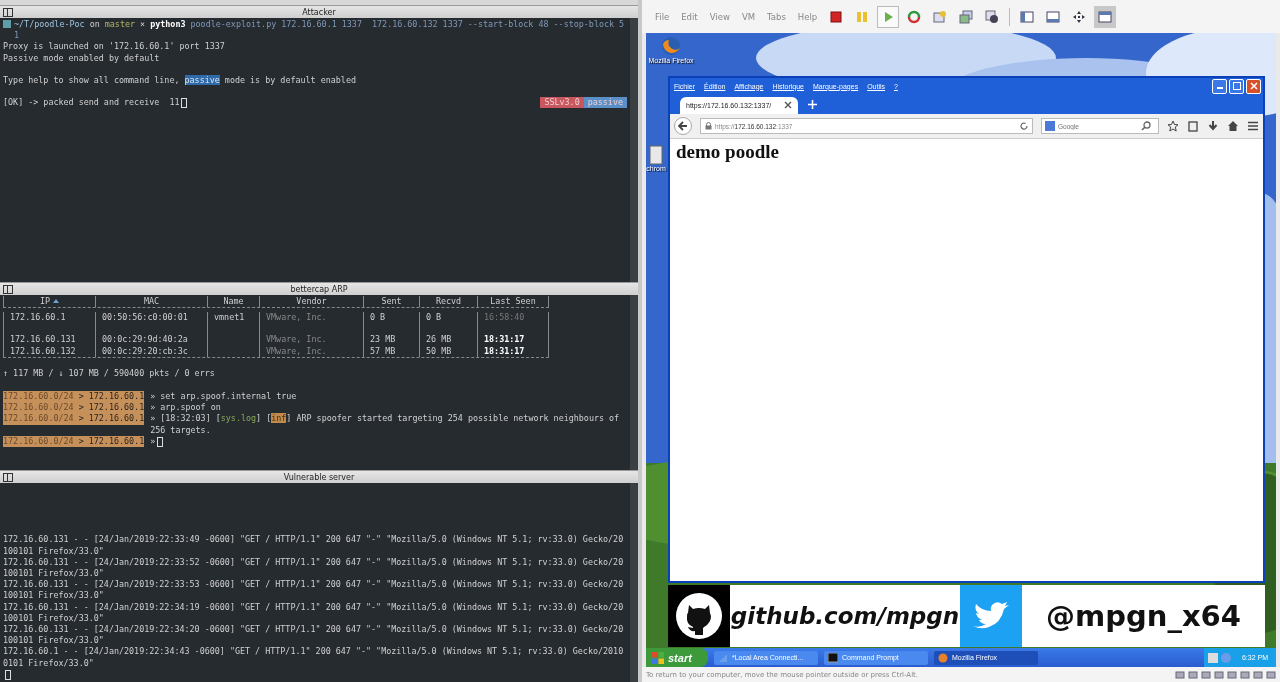 Image resolution: width=1280 pixels, height=682 pixels. Describe the element at coordinates (91, 103) in the screenshot. I see `terminal-line: [OK] -> packed send and receive 11` at that location.